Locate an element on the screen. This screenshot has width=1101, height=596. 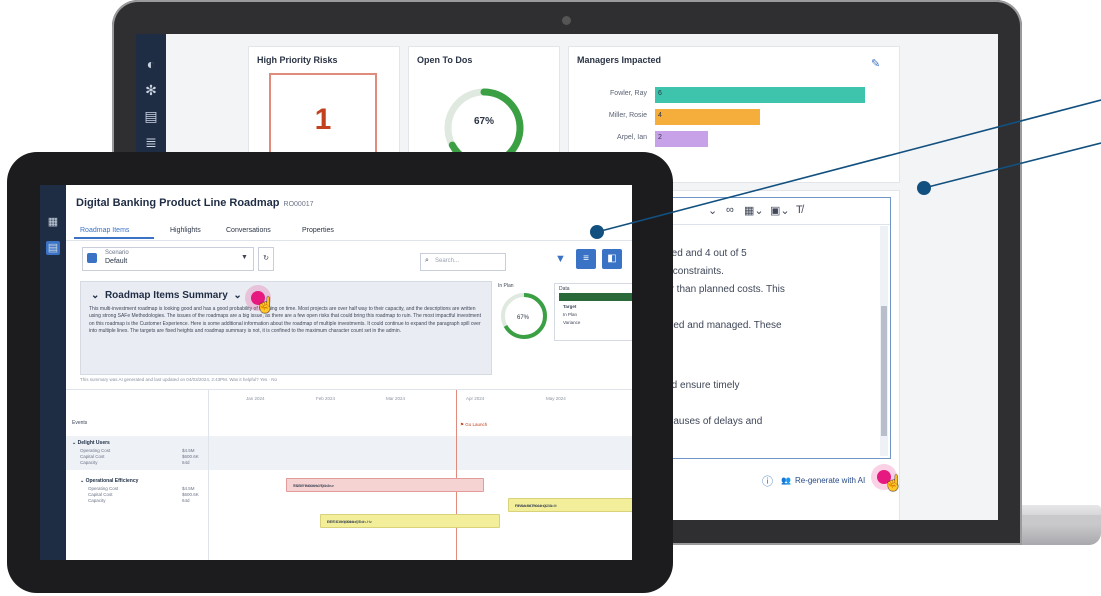
legend-header: Data is located at coordinates (564, 289).